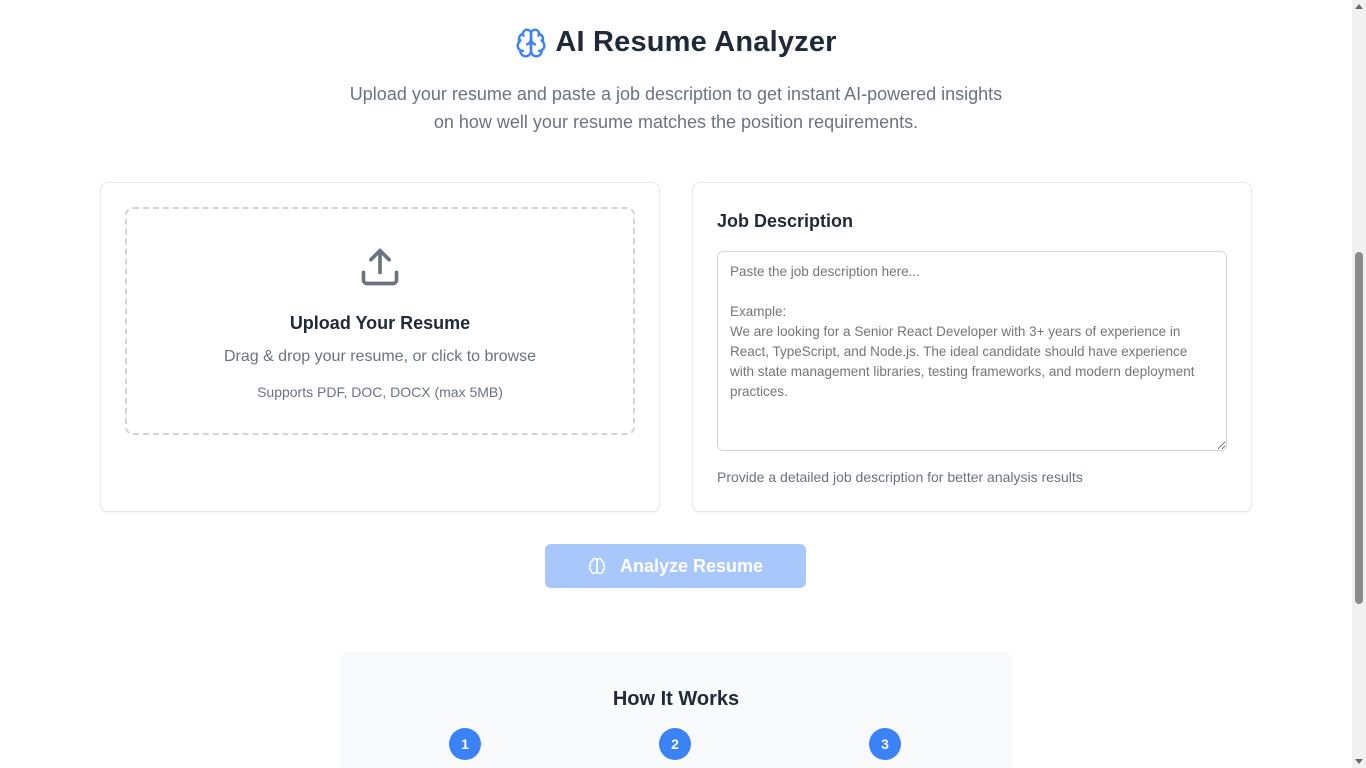 The width and height of the screenshot is (1366, 768). I want to click on page-title: AI Resume Analyzer, so click(696, 42).